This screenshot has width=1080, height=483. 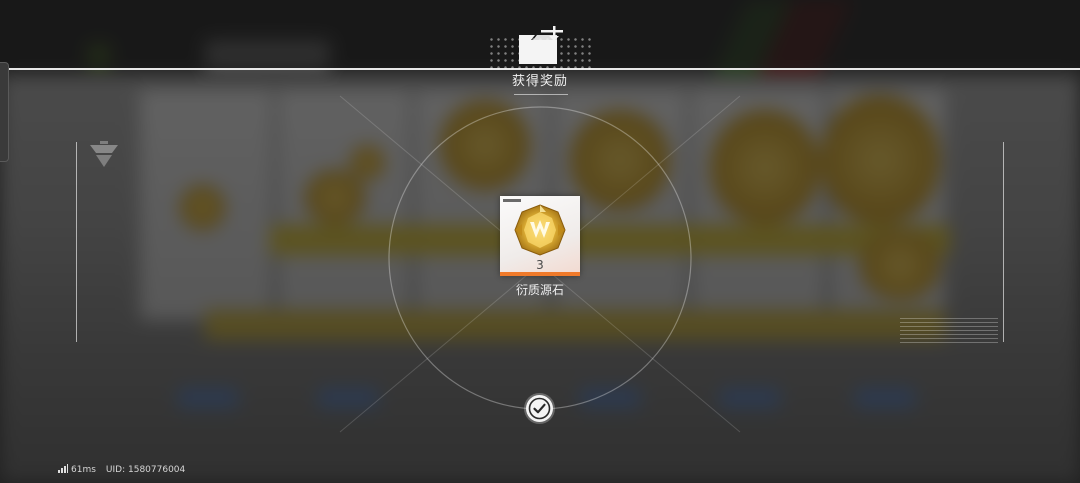 What do you see at coordinates (949, 331) in the screenshot?
I see `decorative-fine-print` at bounding box center [949, 331].